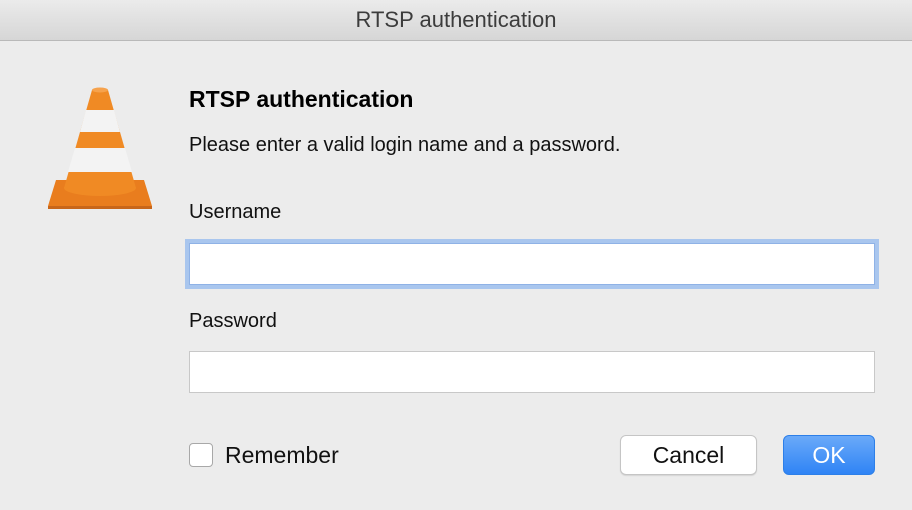  Describe the element at coordinates (235, 212) in the screenshot. I see `username-label: Username` at that location.